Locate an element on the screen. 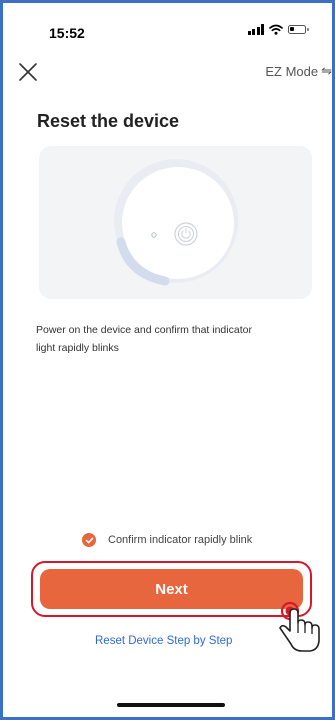 The image size is (335, 720). status-icons is located at coordinates (278, 29).